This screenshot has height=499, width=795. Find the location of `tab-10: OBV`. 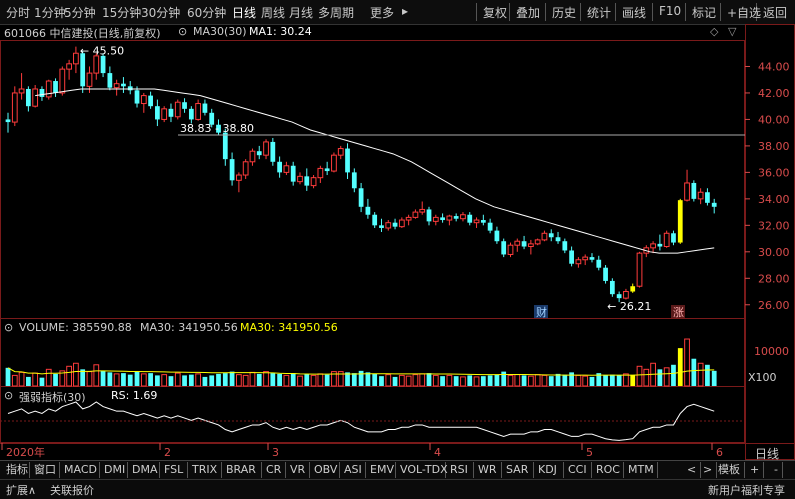

tab-10: OBV is located at coordinates (325, 470).